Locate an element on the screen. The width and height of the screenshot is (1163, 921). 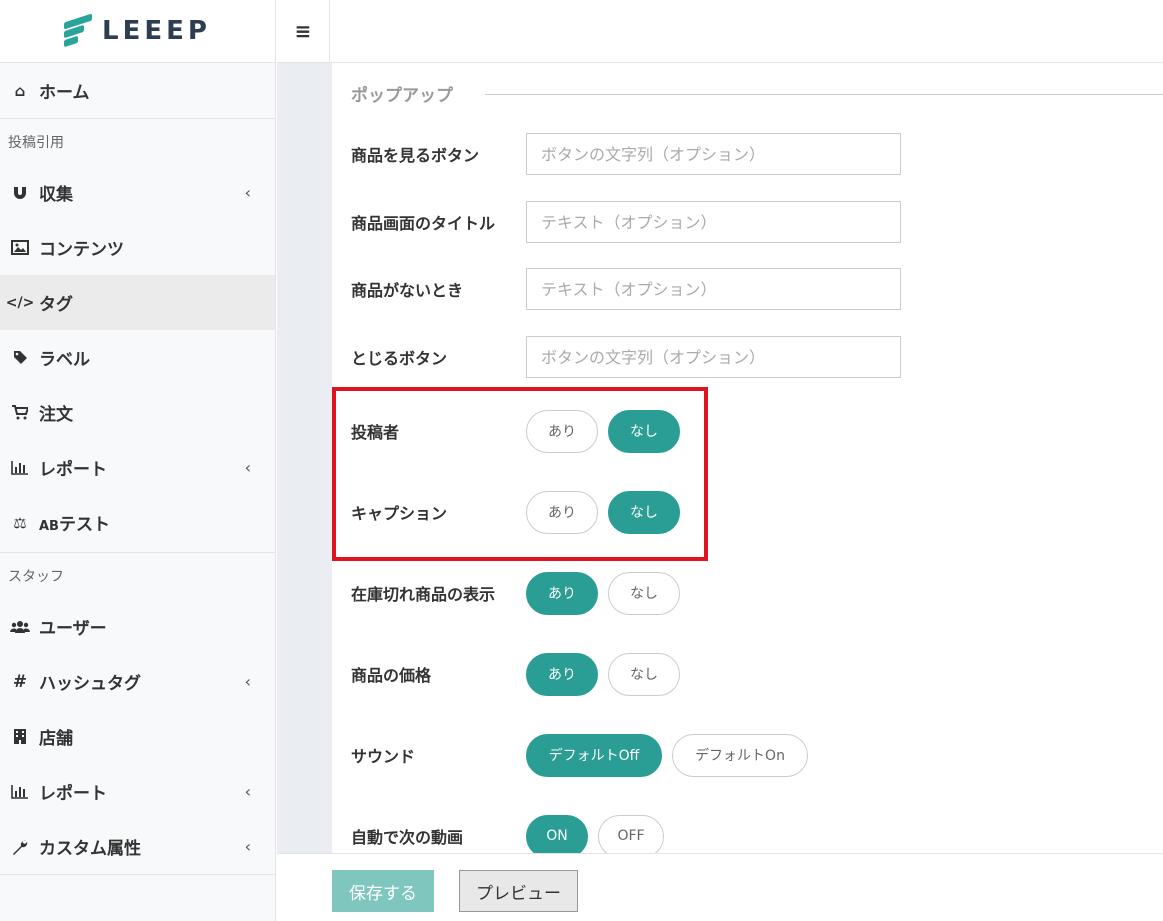
sidebar-item-label: タグ is located at coordinates (56, 305).